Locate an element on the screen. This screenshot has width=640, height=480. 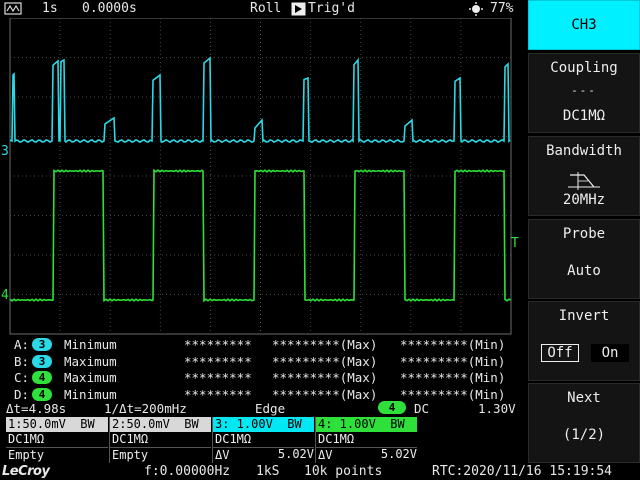
invert-title: Invert is located at coordinates (584, 316).